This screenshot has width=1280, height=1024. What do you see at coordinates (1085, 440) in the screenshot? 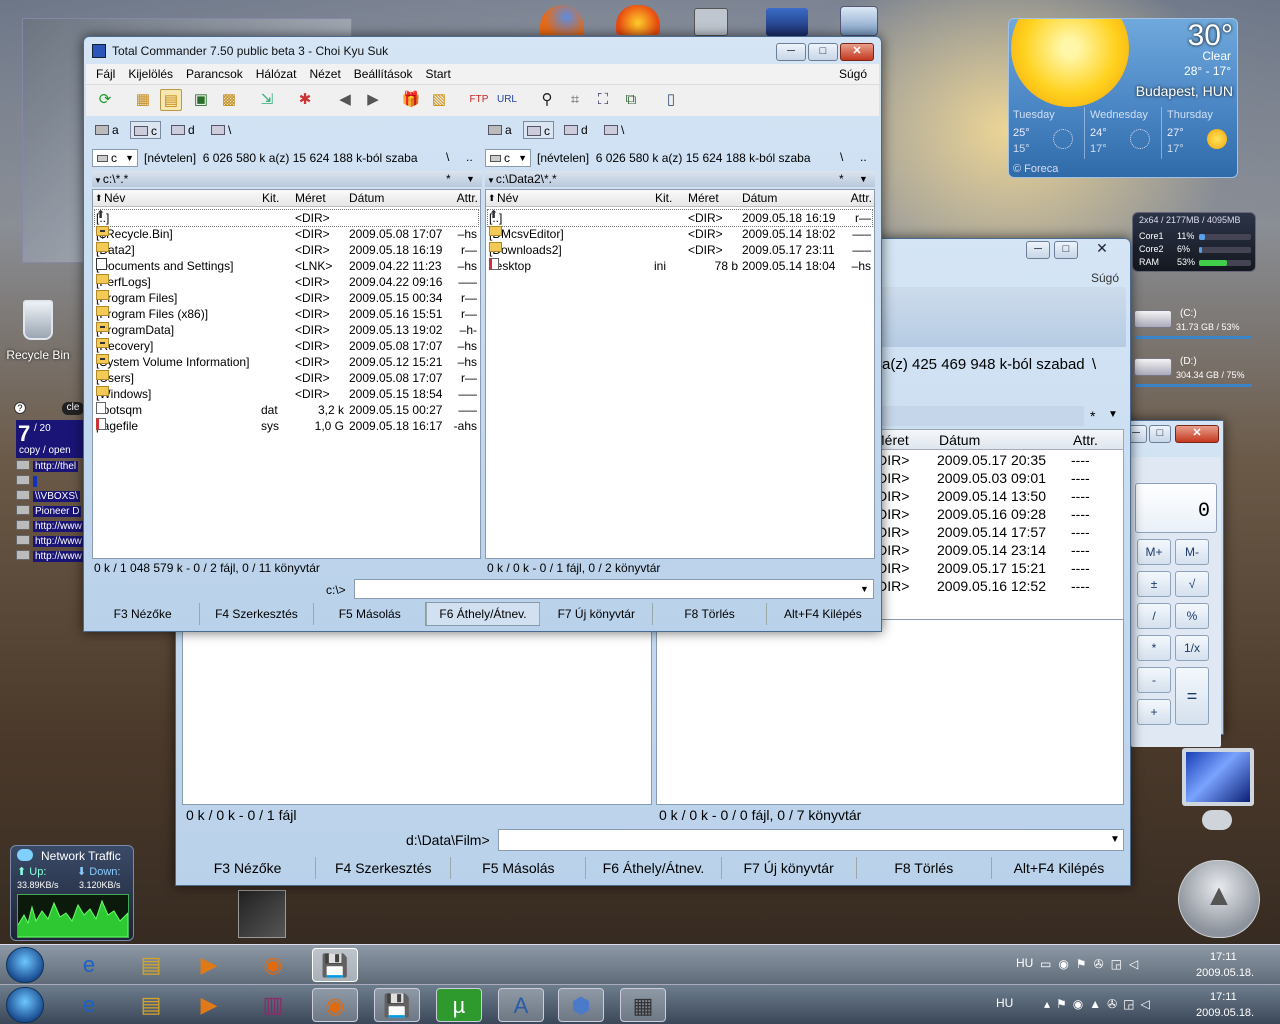
I see `tc-back-col-attr: Attr.` at bounding box center [1085, 440].